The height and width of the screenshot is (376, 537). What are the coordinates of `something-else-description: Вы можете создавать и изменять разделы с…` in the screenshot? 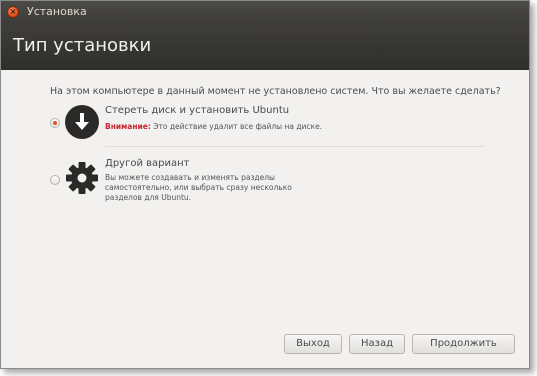 It's located at (198, 187).